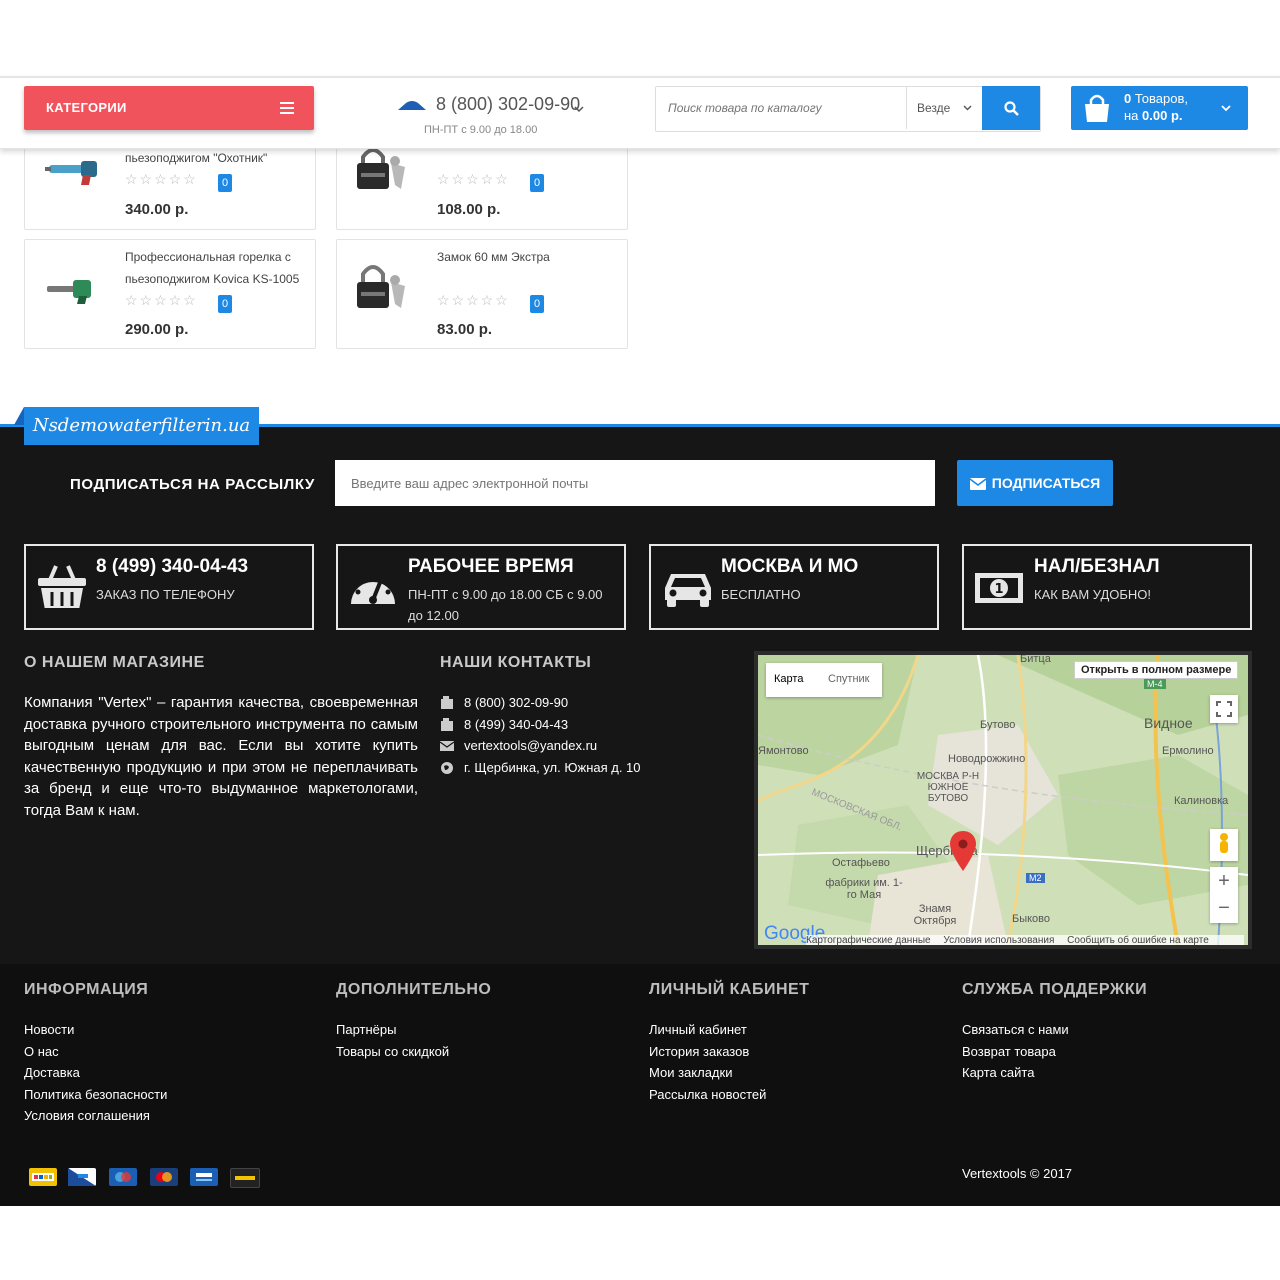  I want to click on info-box-subtitle: БЕСПЛАТНО, so click(761, 594).